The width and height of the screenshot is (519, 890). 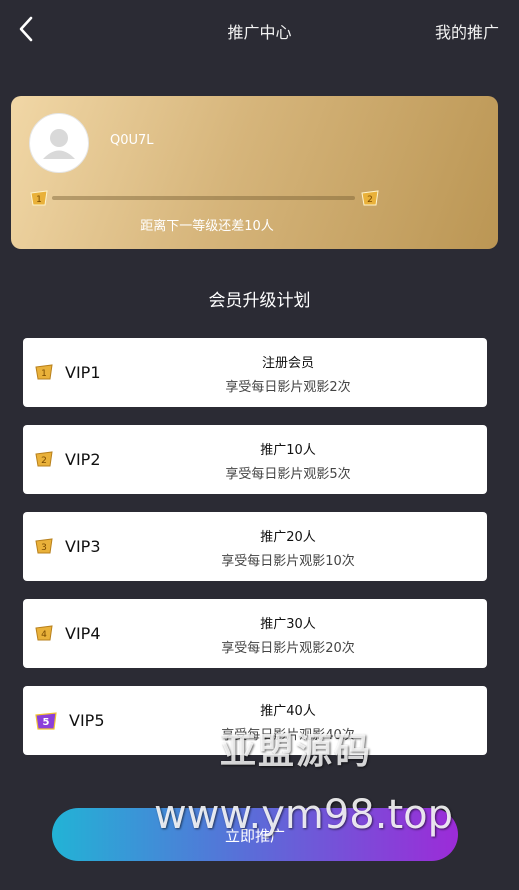 I want to click on vip-name: VIP5, so click(x=87, y=720).